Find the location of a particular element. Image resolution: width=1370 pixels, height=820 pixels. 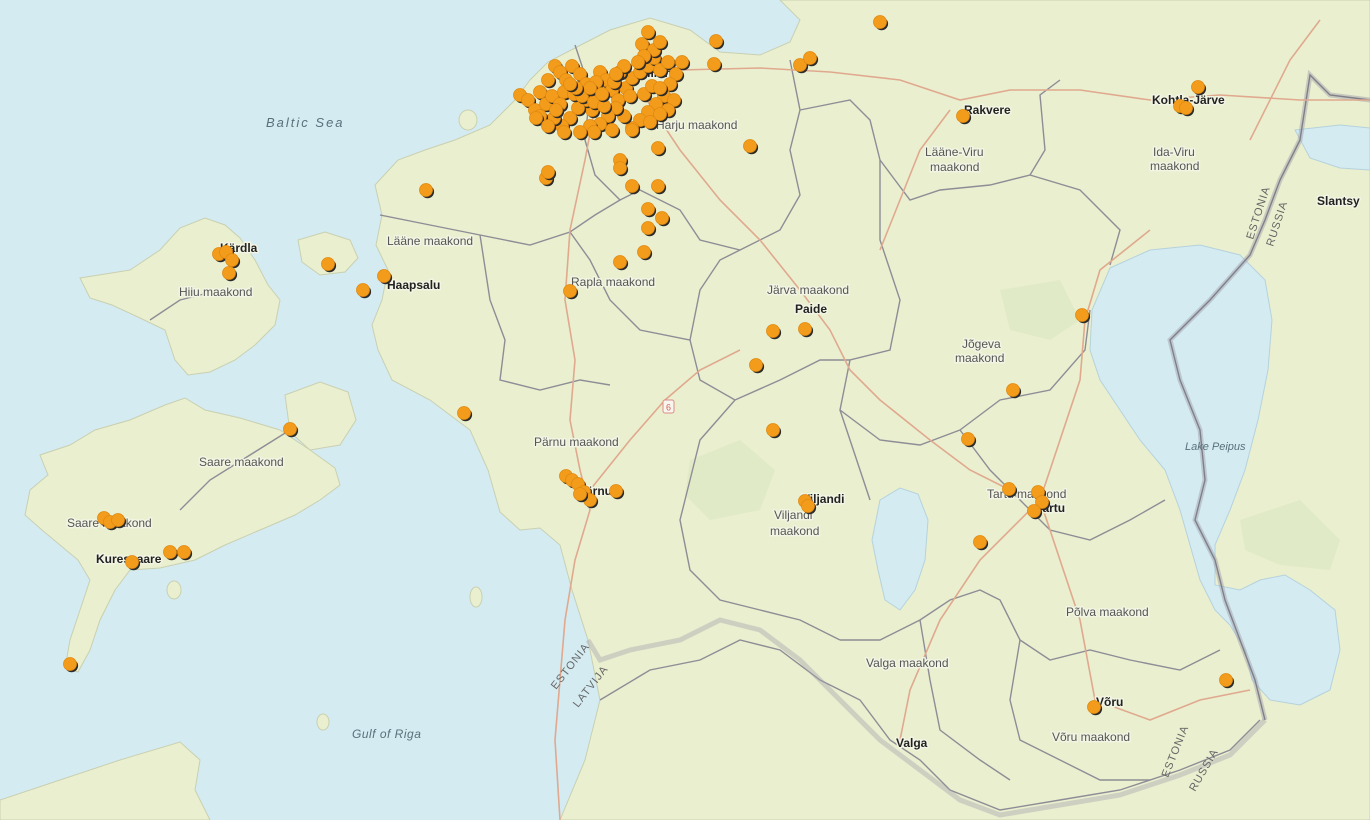

kihnu-island is located at coordinates (476, 597).